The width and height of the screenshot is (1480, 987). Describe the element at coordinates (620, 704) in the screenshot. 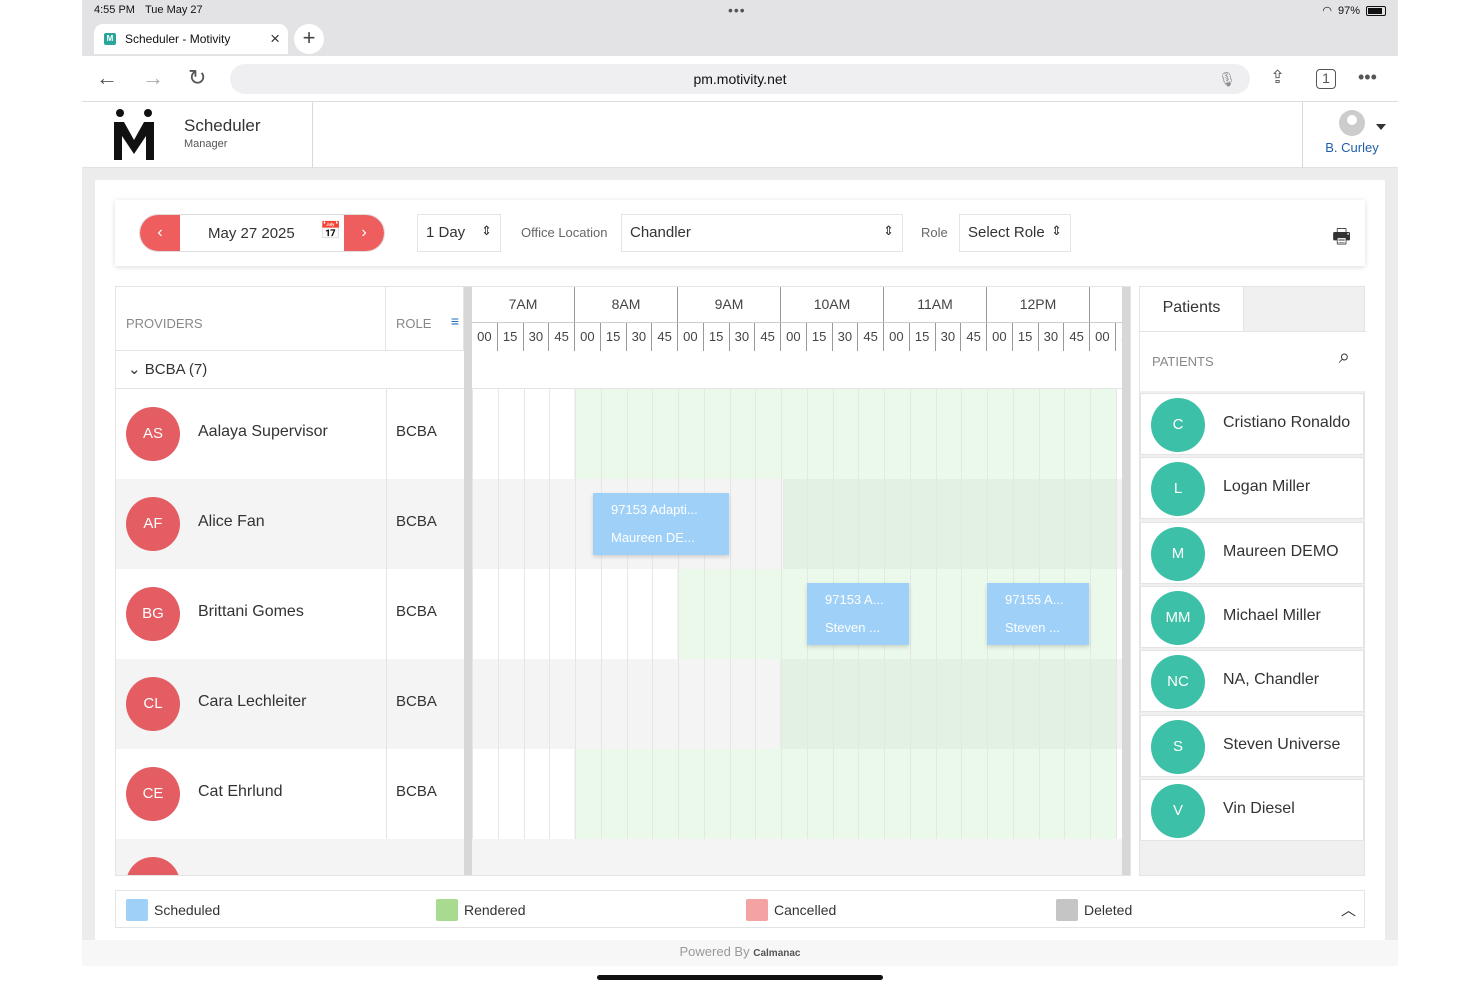

I see `provider-row: CL Cara Lechleiter BCBA` at that location.